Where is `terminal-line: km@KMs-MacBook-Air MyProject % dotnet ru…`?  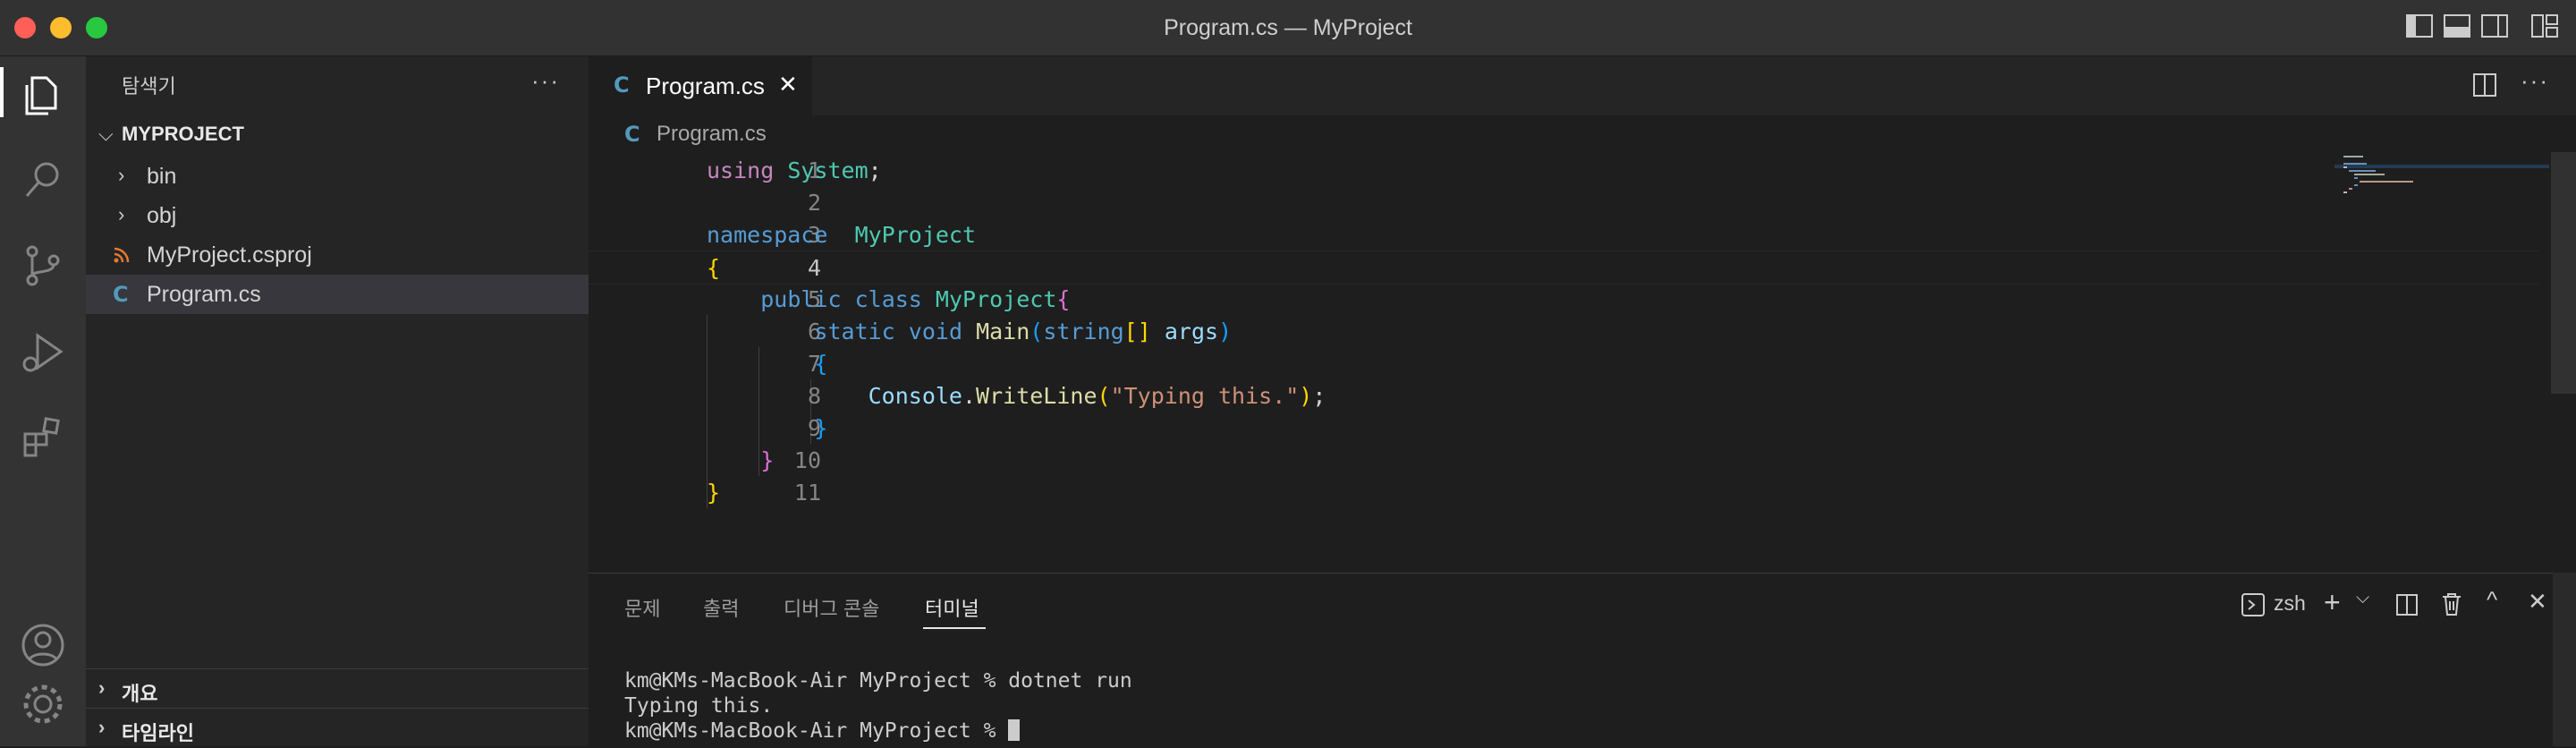 terminal-line: km@KMs-MacBook-Air MyProject % dotnet ru… is located at coordinates (878, 681).